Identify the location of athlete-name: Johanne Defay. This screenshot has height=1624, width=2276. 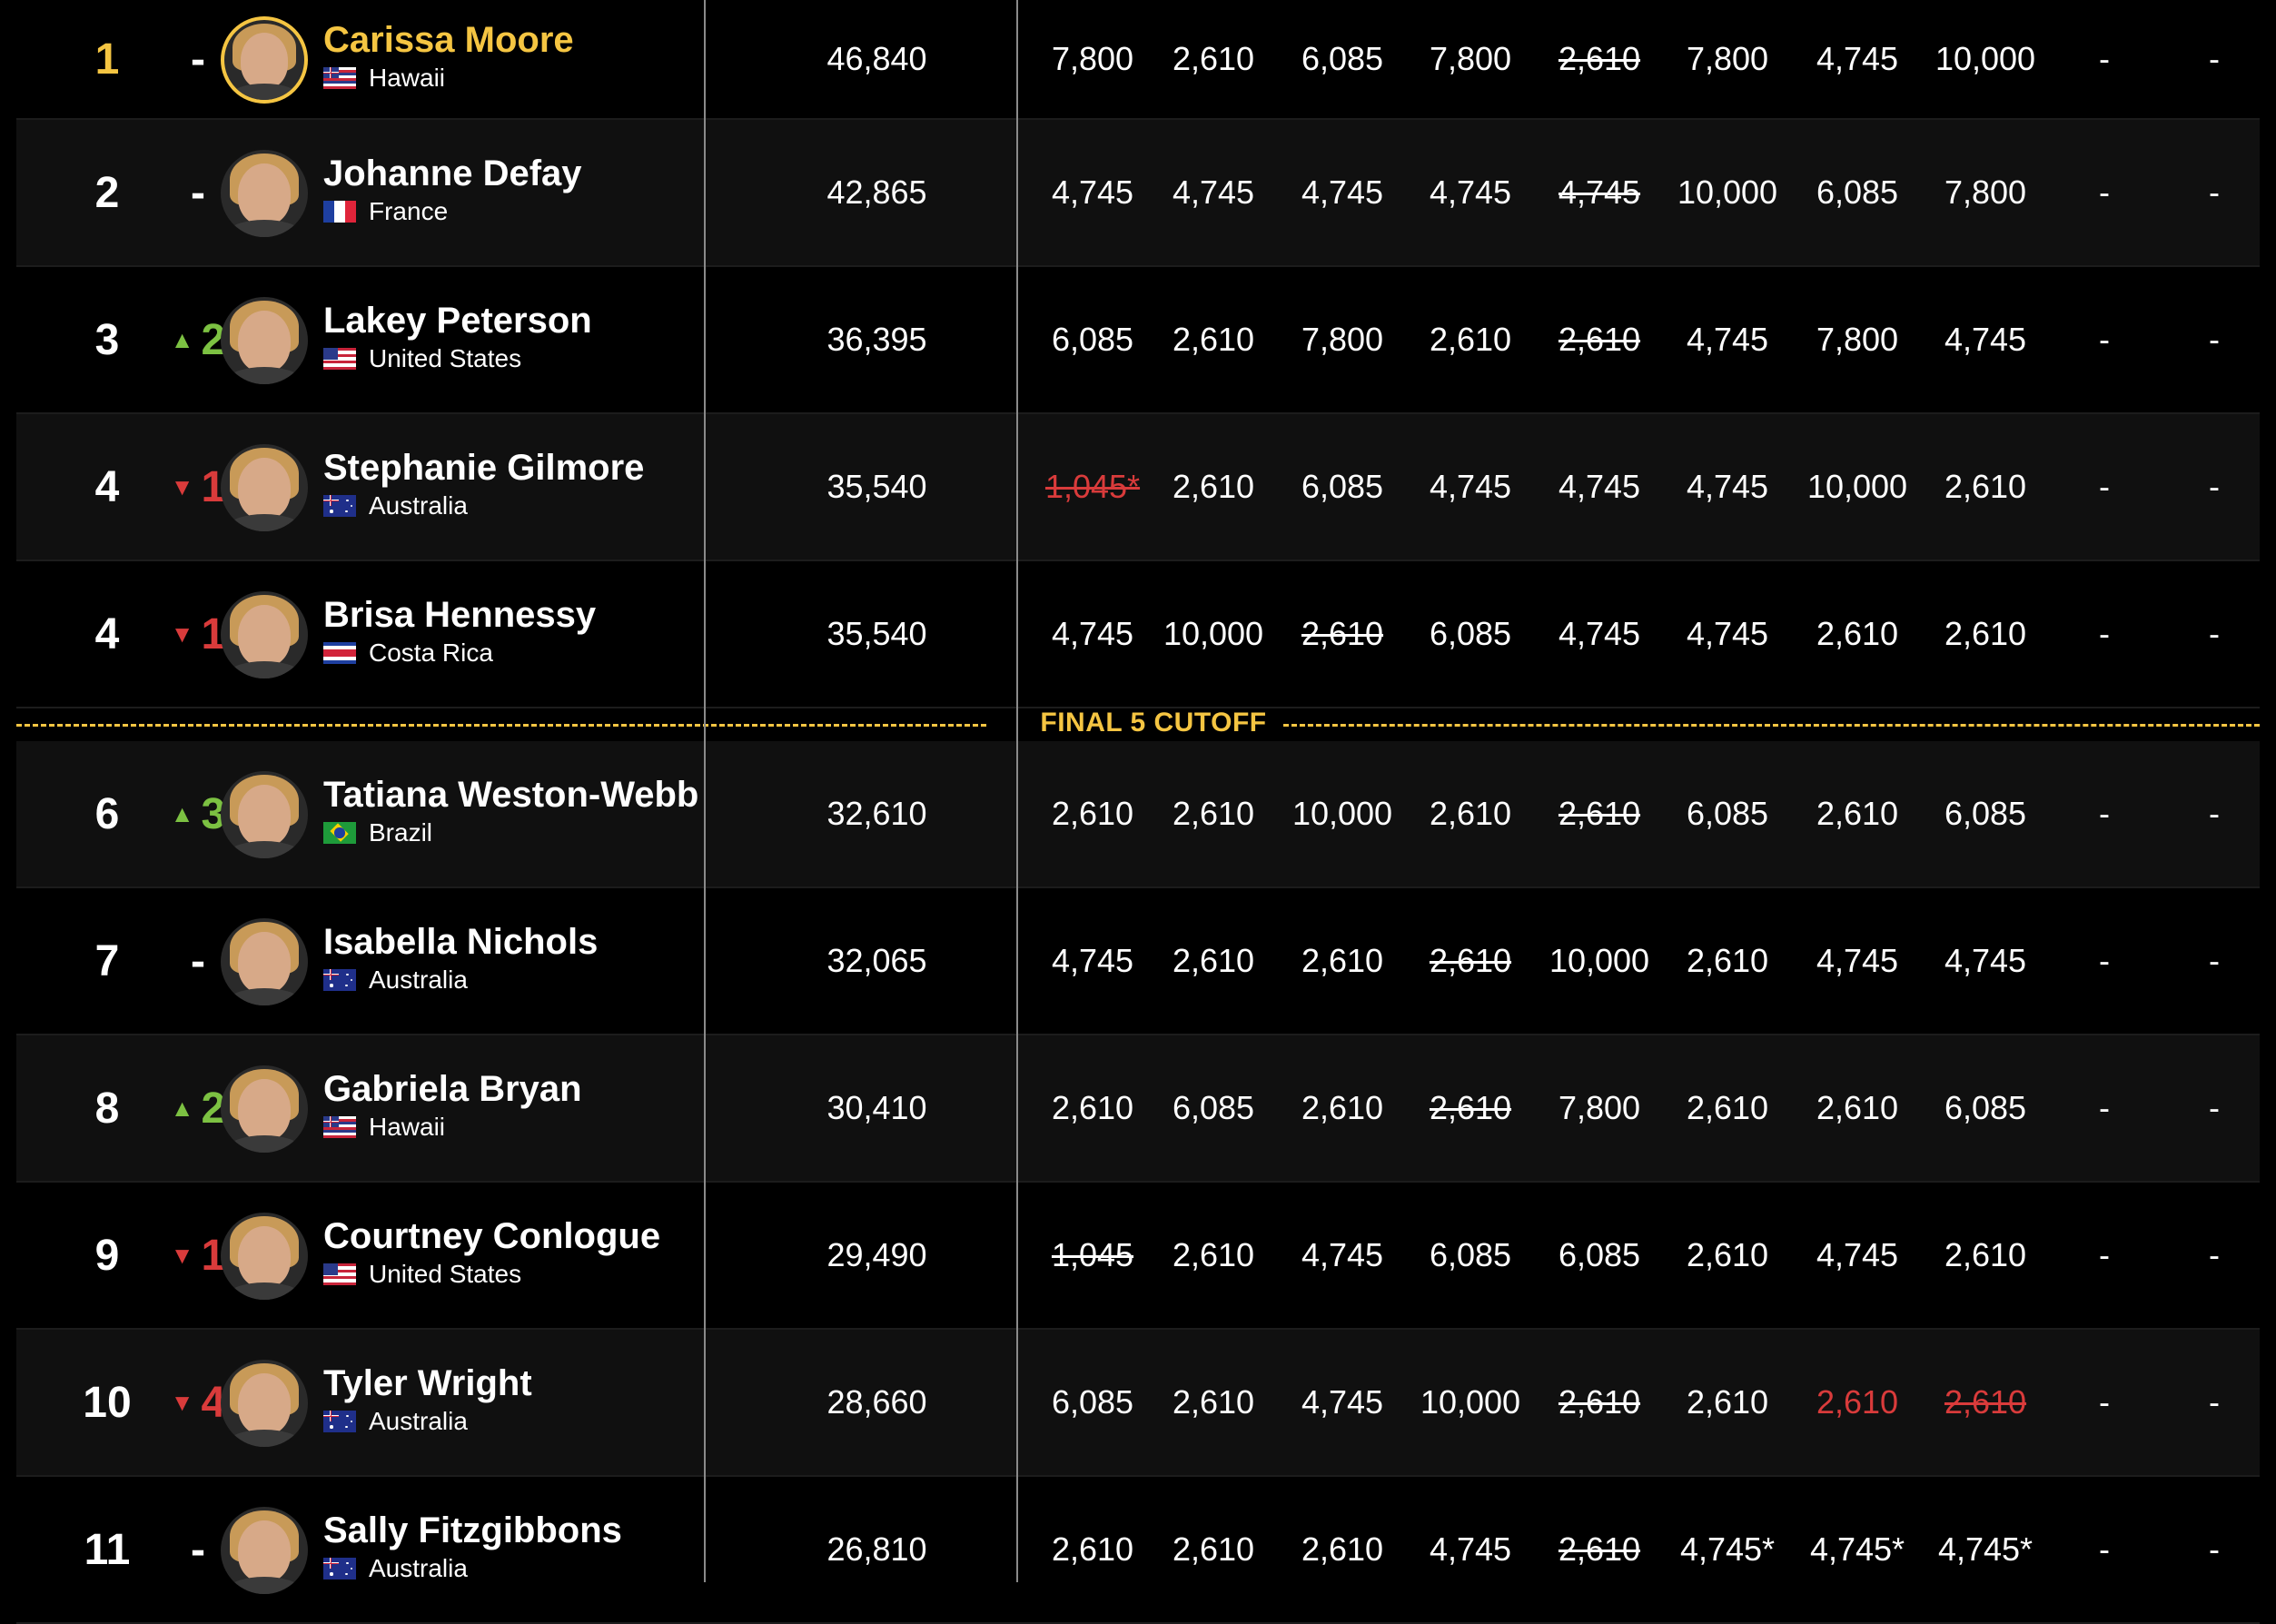
(453, 173).